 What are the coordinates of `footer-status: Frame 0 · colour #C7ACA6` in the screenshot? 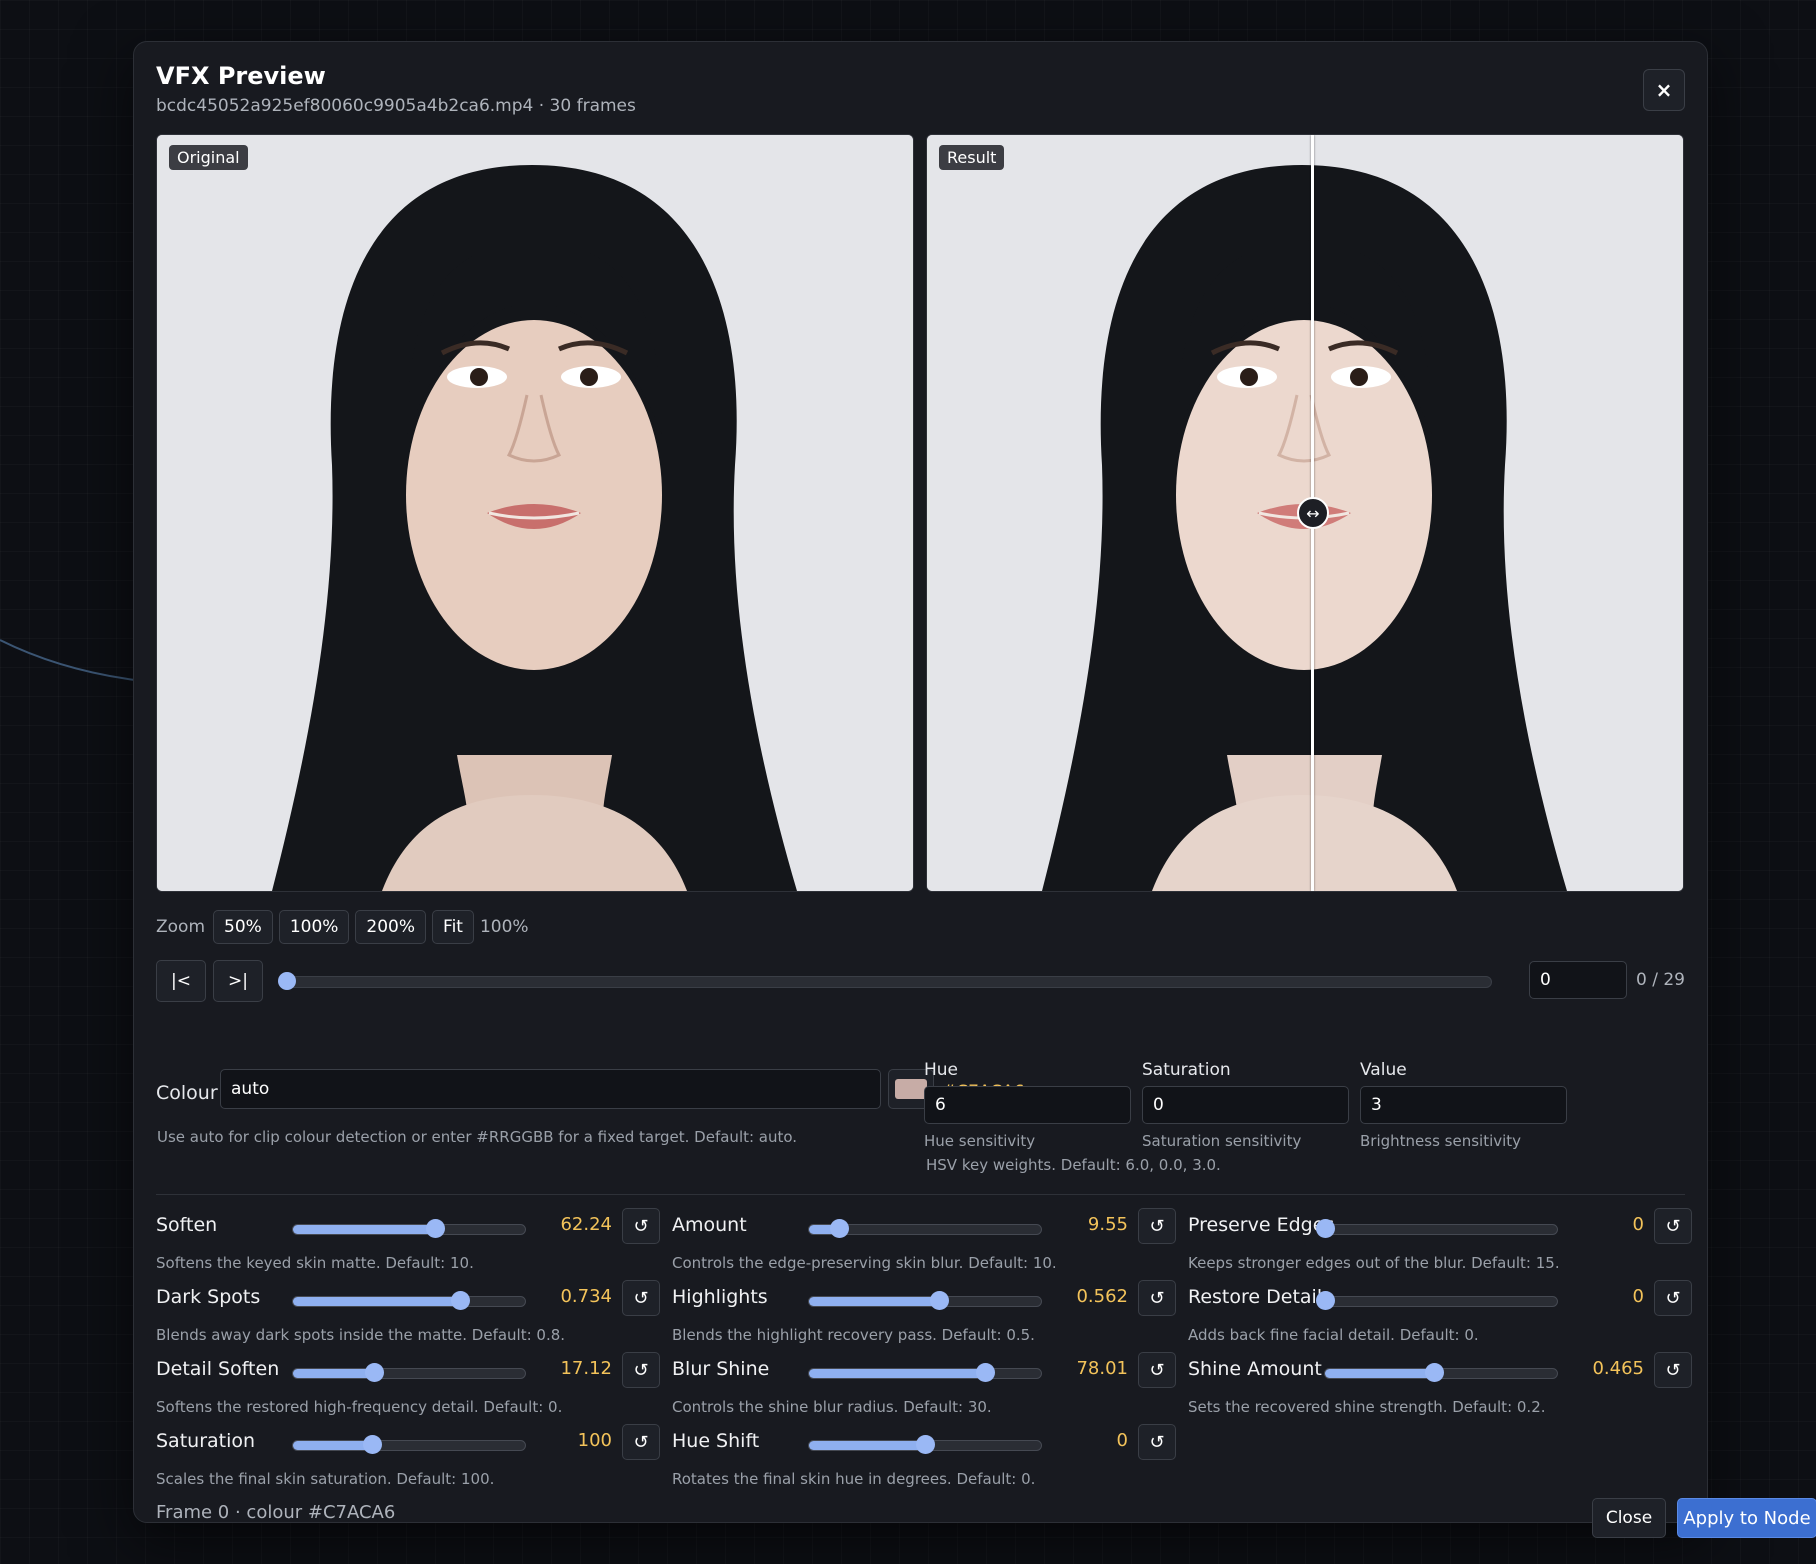 It's located at (276, 1512).